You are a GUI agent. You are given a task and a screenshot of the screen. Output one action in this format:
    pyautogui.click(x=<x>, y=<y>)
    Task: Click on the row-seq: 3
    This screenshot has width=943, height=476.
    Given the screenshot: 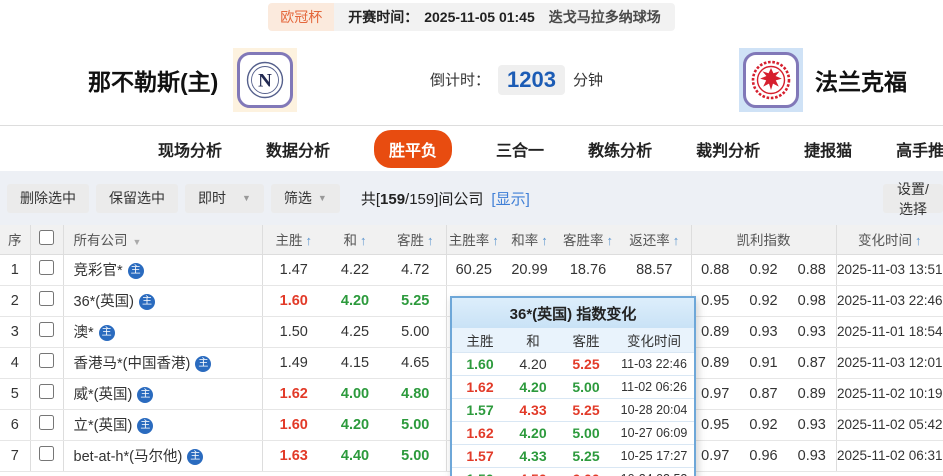 What is the action you would take?
    pyautogui.click(x=15, y=332)
    